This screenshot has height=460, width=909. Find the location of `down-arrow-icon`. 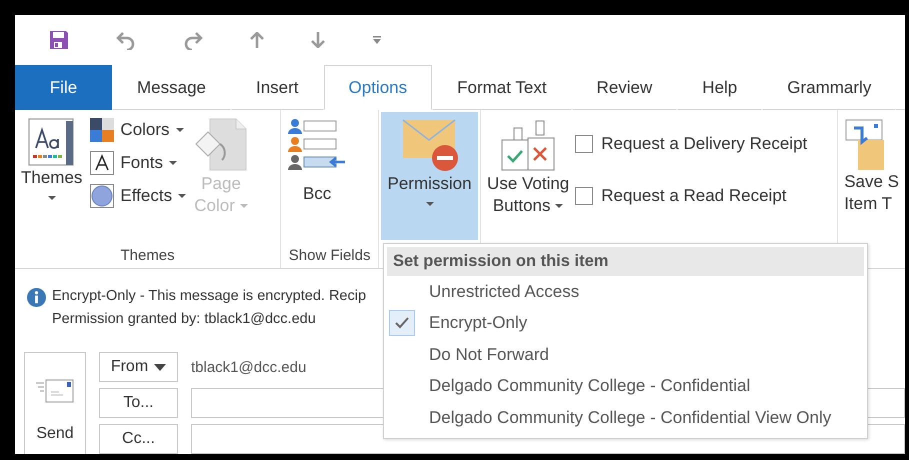

down-arrow-icon is located at coordinates (318, 40).